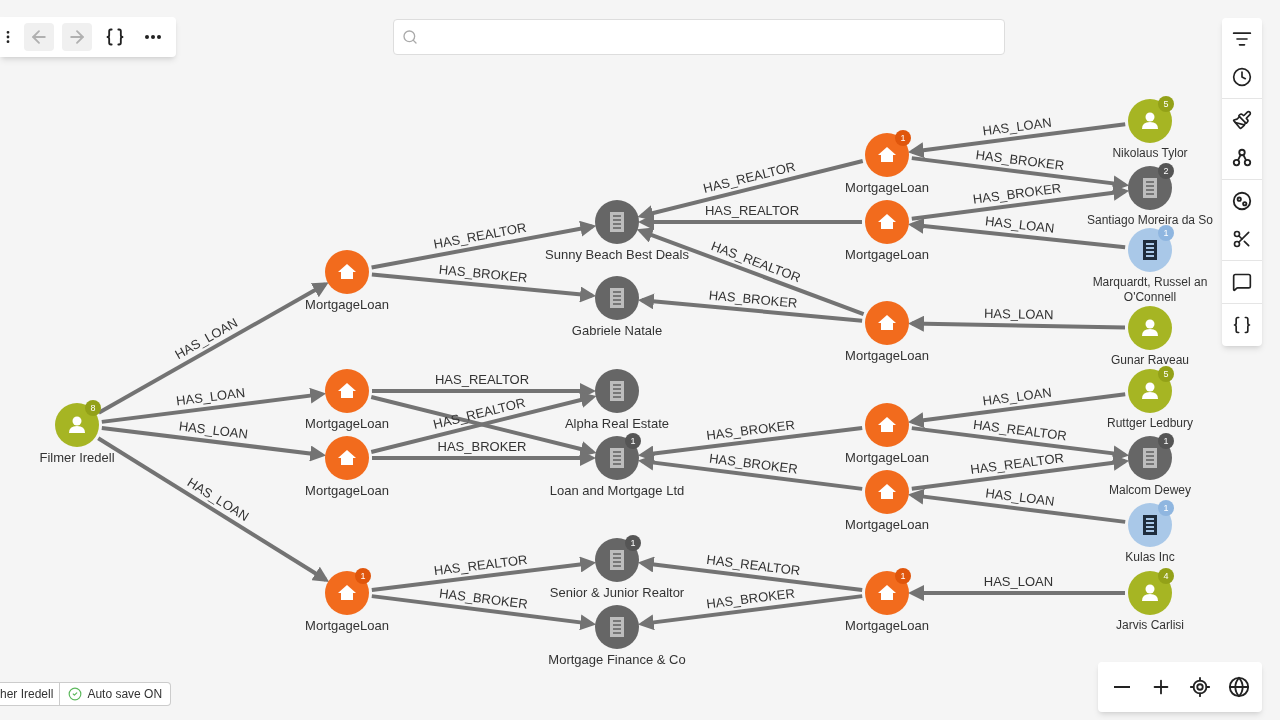 This screenshot has width=1280, height=720. I want to click on node-label: Loan and Mortgage Ltd, so click(617, 490).